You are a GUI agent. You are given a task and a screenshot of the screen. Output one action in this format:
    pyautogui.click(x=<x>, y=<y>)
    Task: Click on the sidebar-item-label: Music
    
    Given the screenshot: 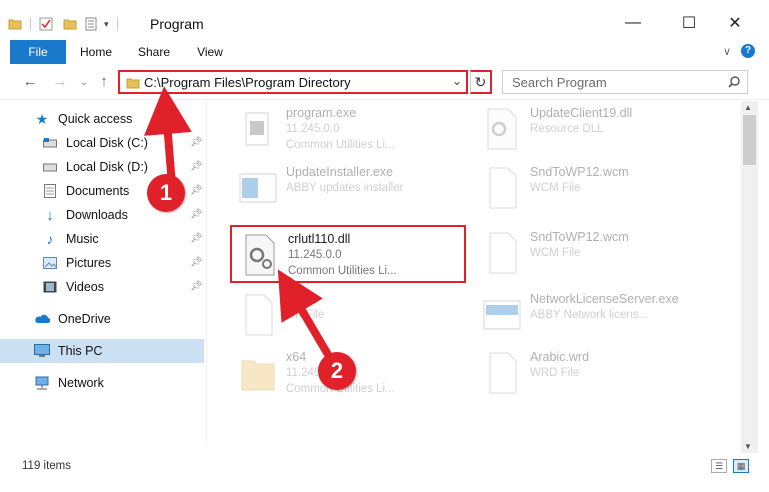 What is the action you would take?
    pyautogui.click(x=82, y=239)
    